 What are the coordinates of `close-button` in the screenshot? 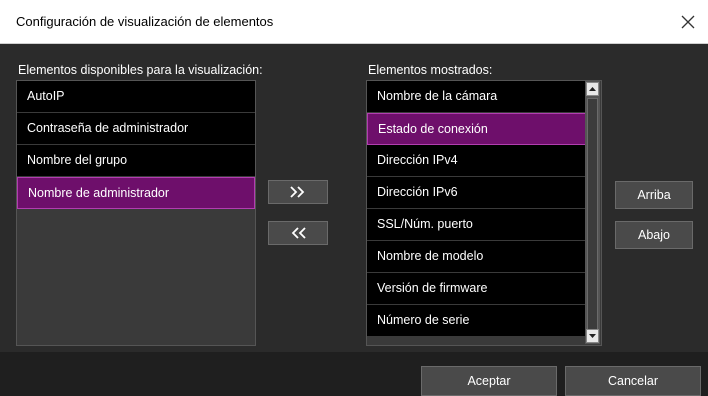 It's located at (688, 22).